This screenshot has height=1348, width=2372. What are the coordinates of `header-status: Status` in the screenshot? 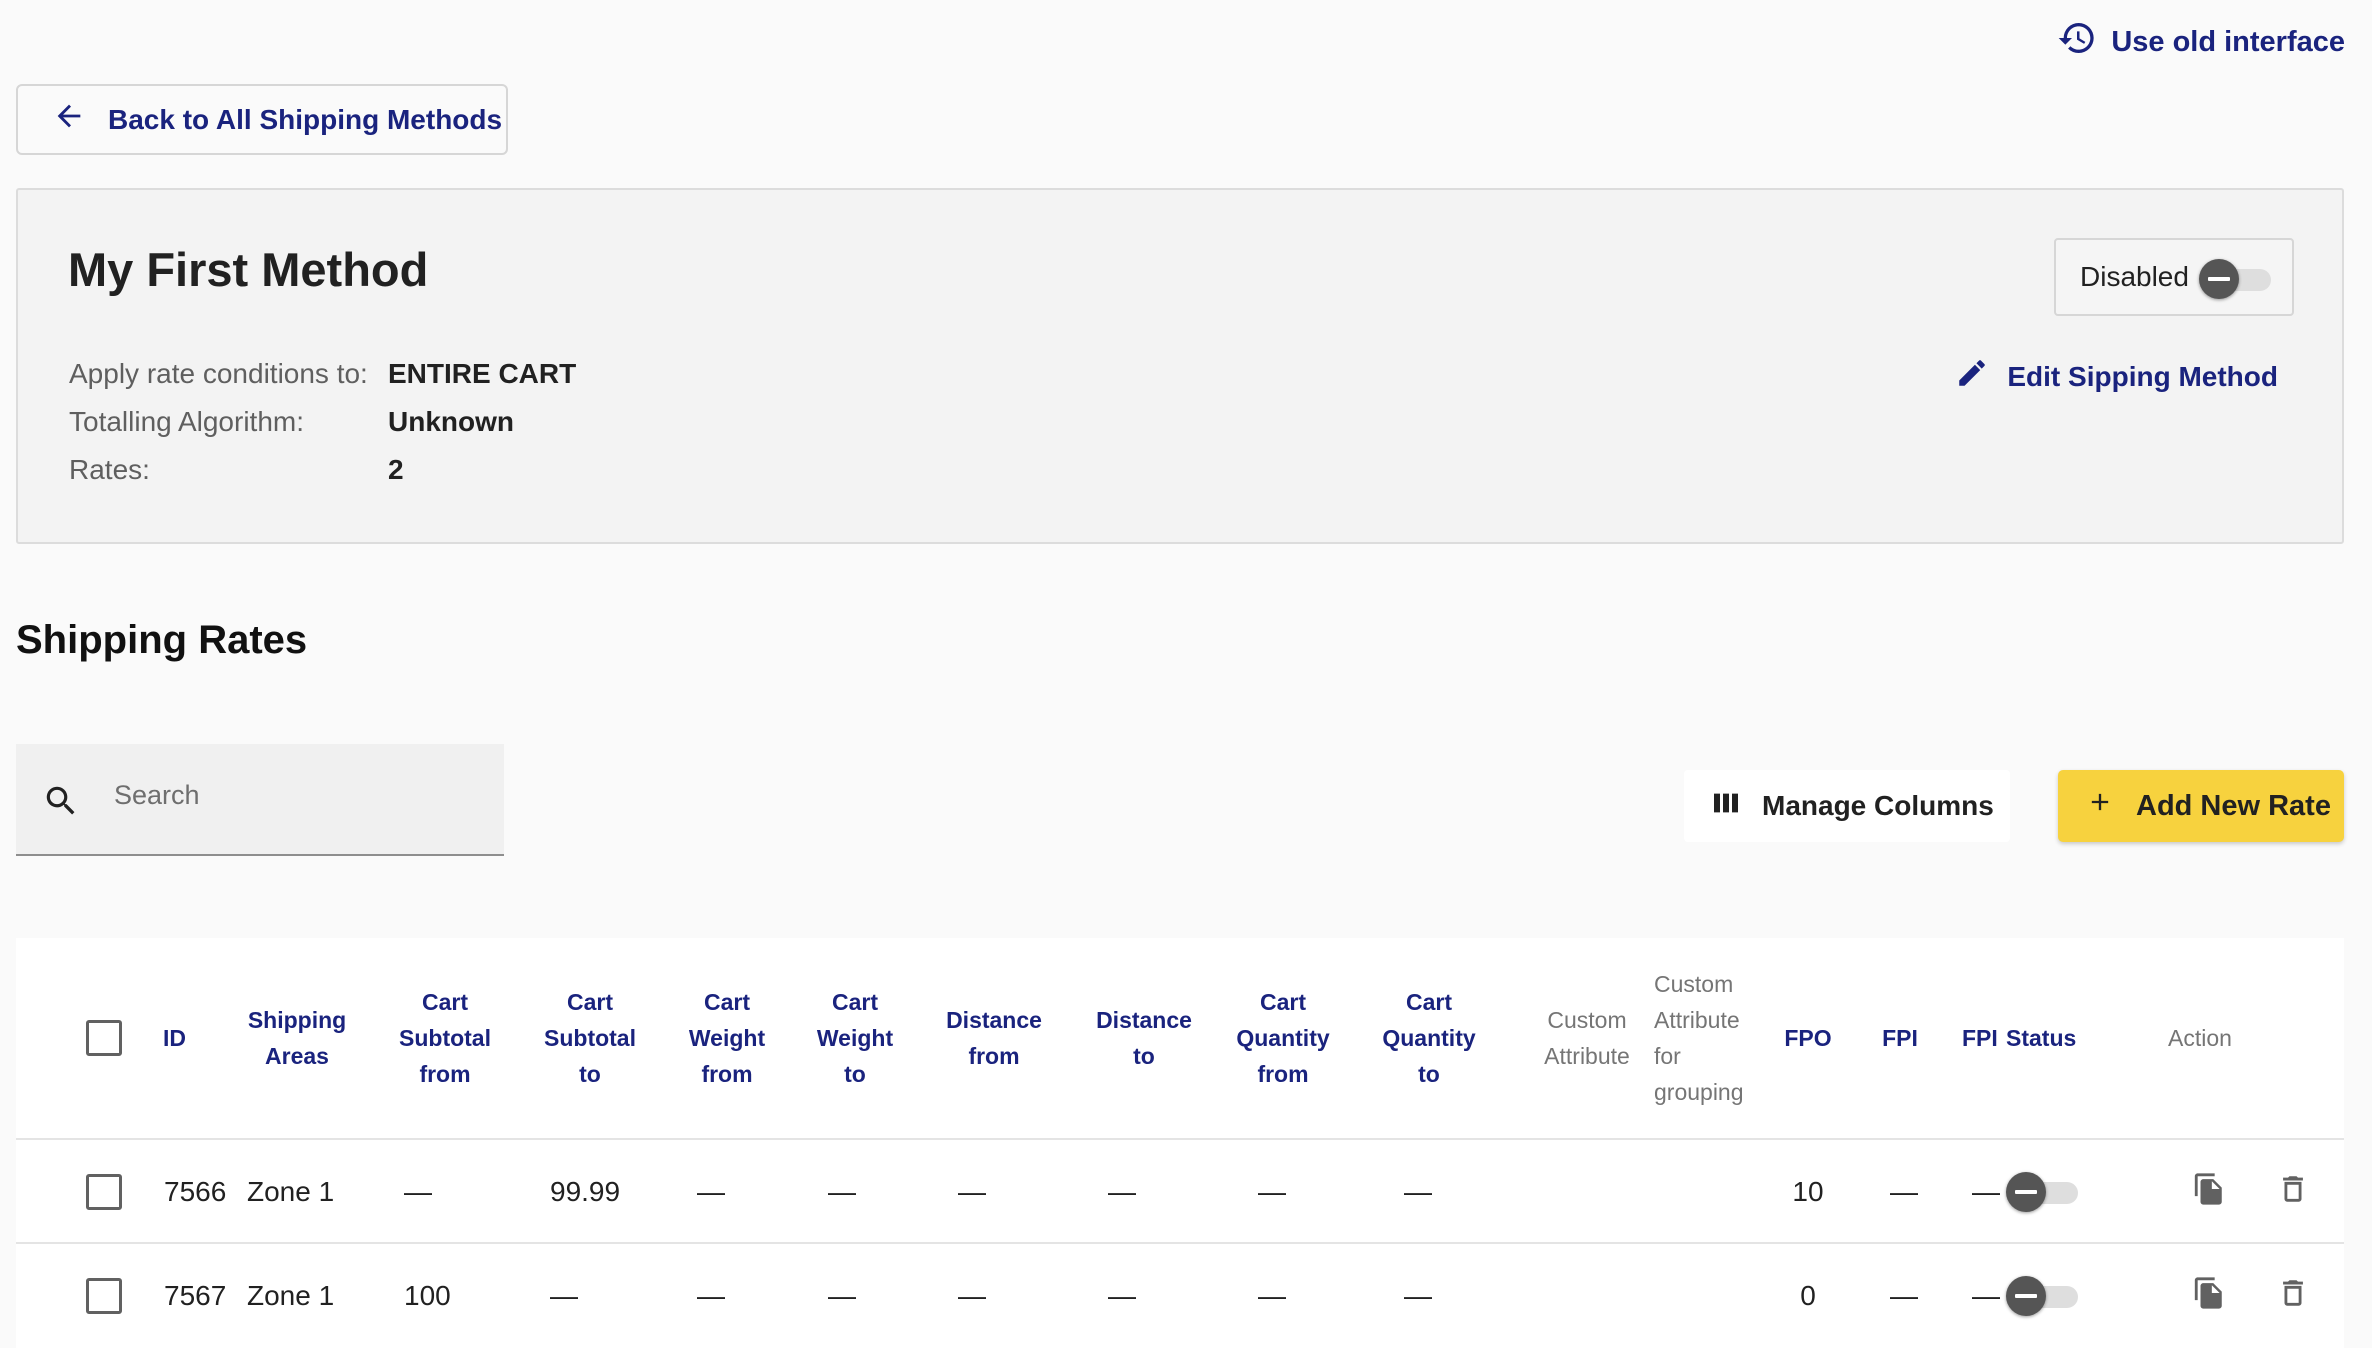 It's located at (2056, 1038).